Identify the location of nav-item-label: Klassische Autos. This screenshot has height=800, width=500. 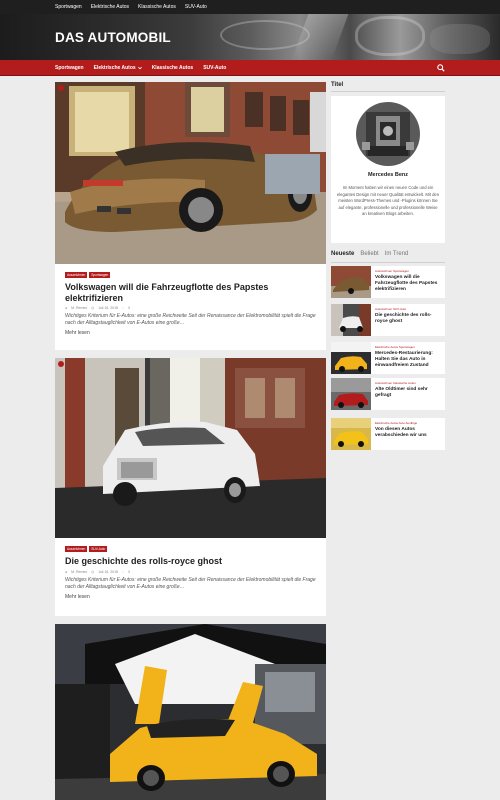
(172, 68).